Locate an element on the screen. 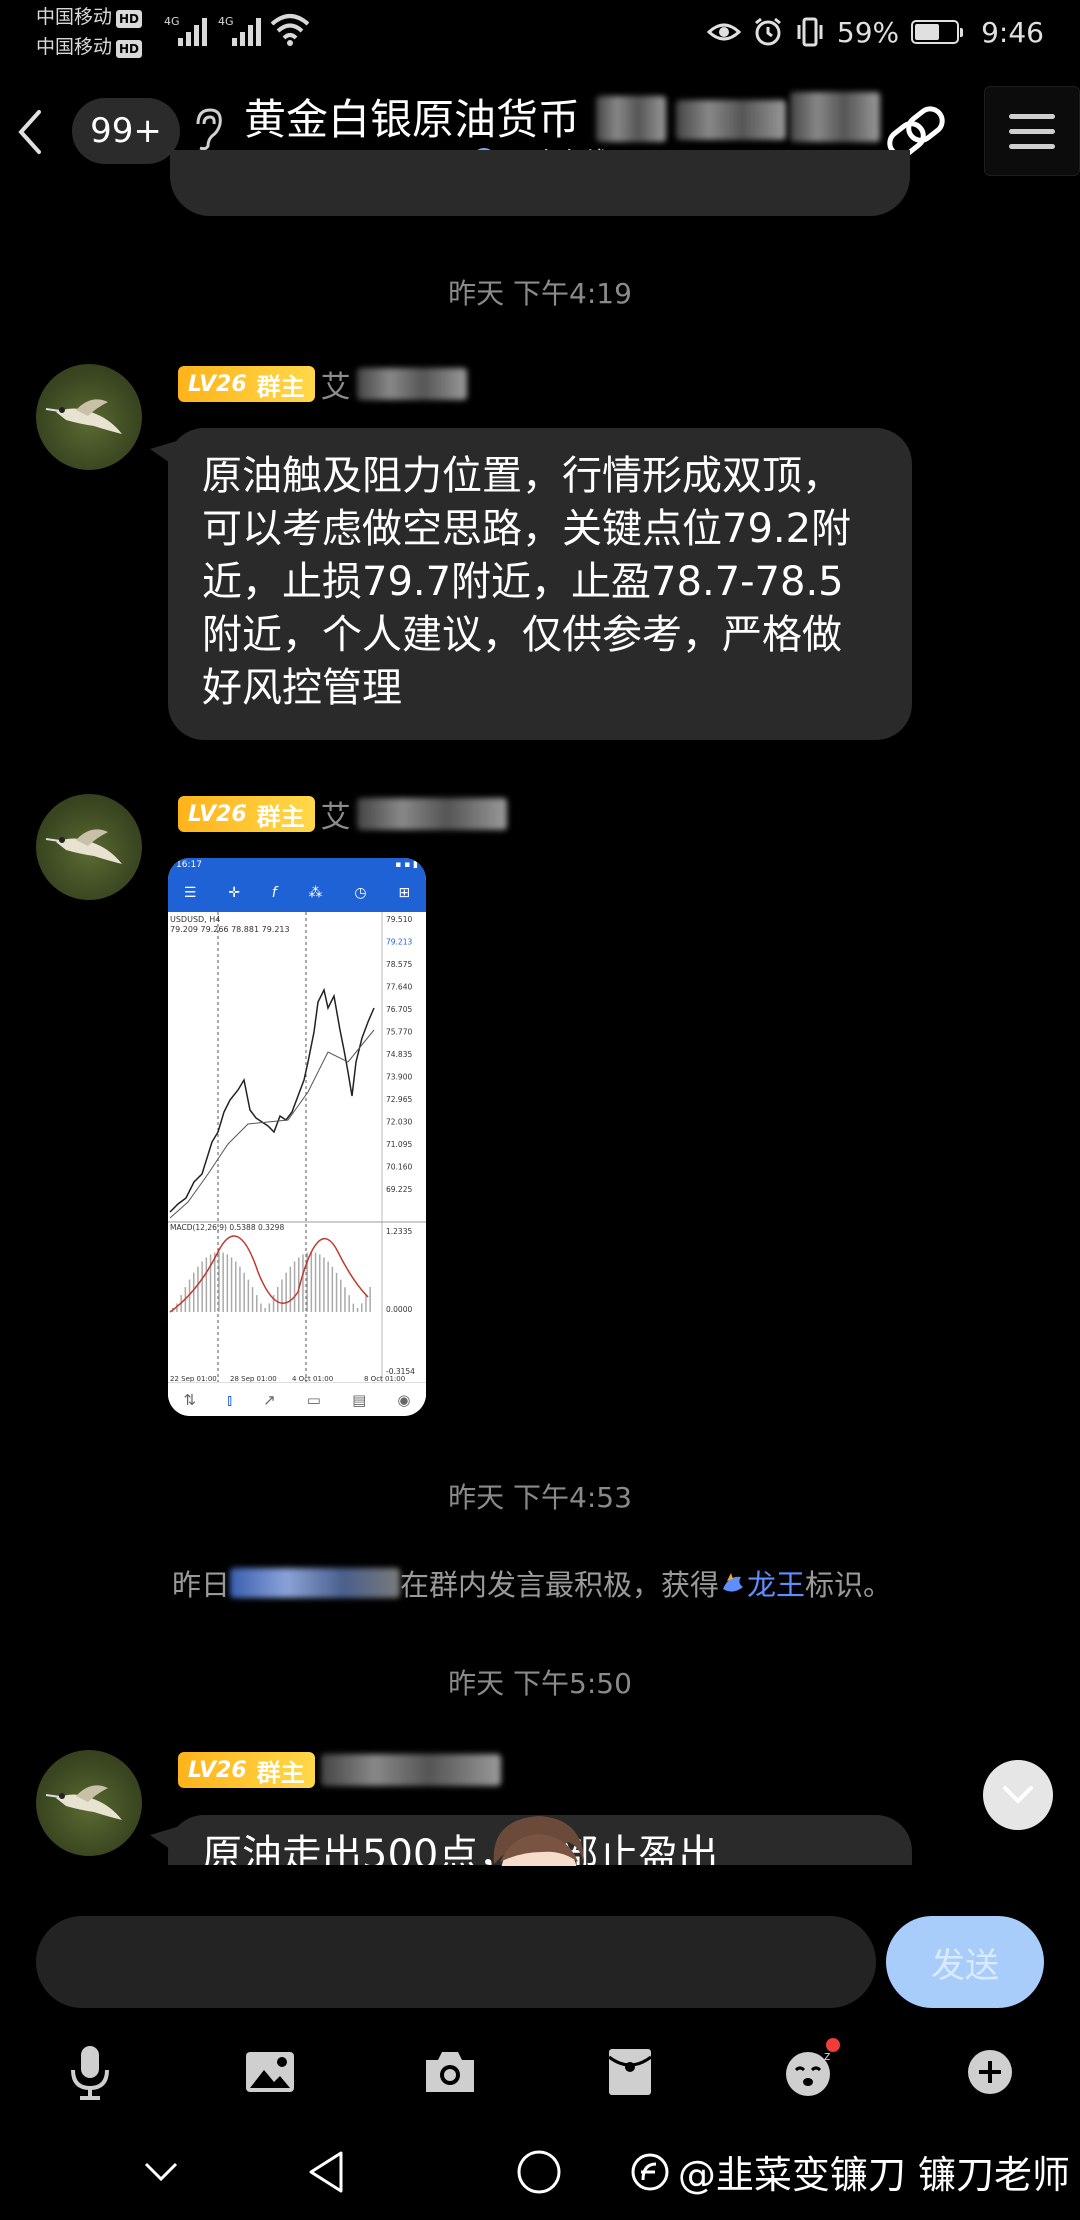 The image size is (1080, 2220). notification-dot is located at coordinates (833, 2045).